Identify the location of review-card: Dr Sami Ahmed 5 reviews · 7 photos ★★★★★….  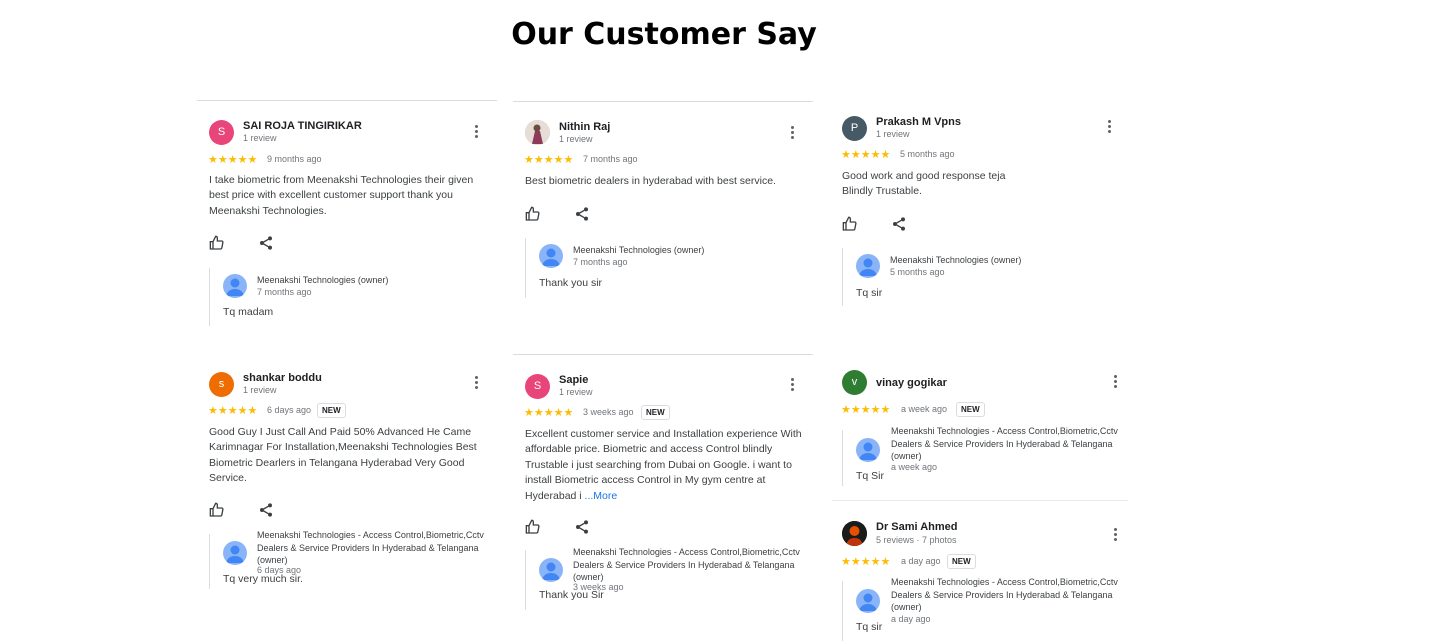
(980, 574).